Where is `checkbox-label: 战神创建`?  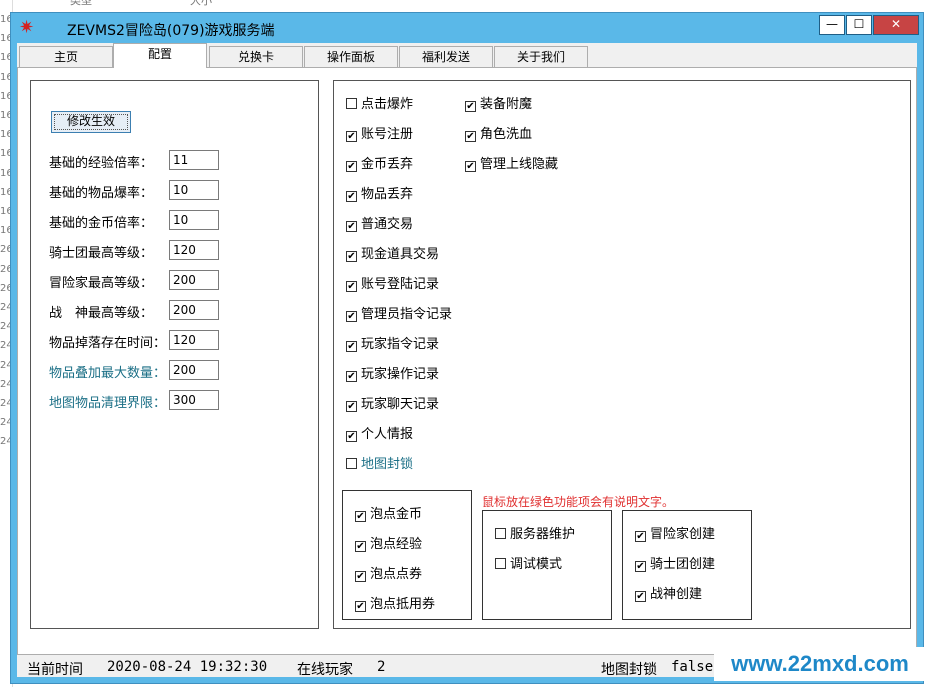
checkbox-label: 战神创建 is located at coordinates (676, 594).